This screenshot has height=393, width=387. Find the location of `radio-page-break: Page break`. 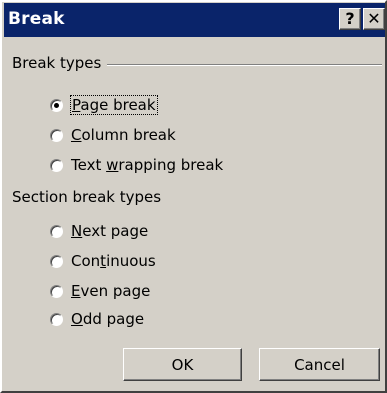

radio-page-break: Page break is located at coordinates (104, 105).